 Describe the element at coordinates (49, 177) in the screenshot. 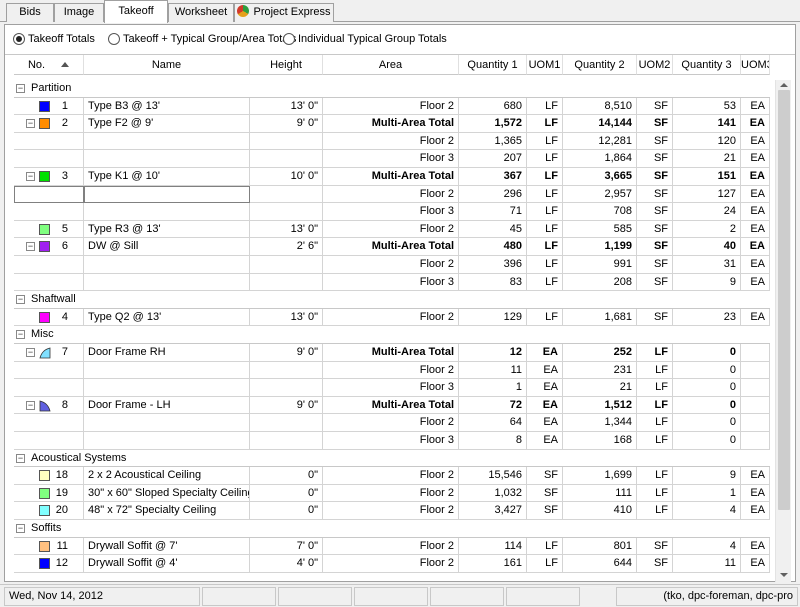

I see `no-cell: −3` at that location.